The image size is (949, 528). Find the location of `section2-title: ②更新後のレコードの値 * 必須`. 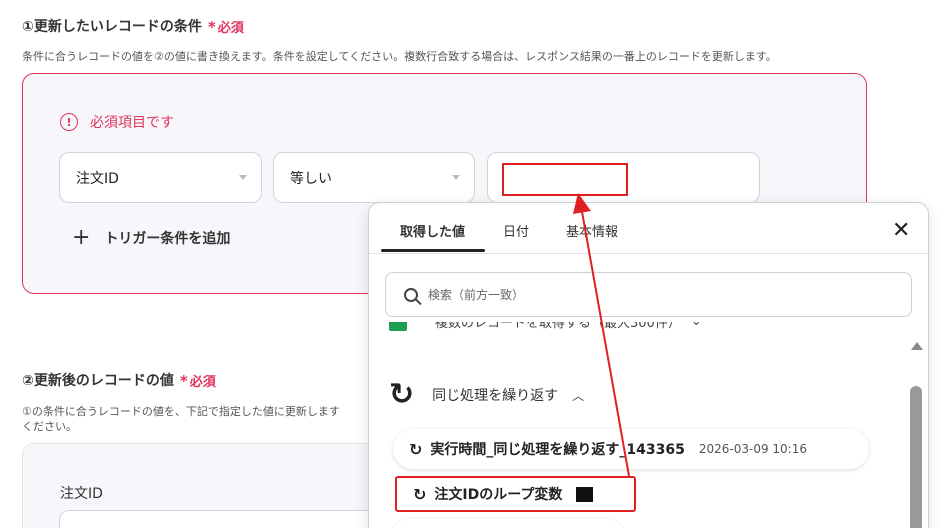

section2-title: ②更新後のレコードの値 * 必須 is located at coordinates (119, 380).